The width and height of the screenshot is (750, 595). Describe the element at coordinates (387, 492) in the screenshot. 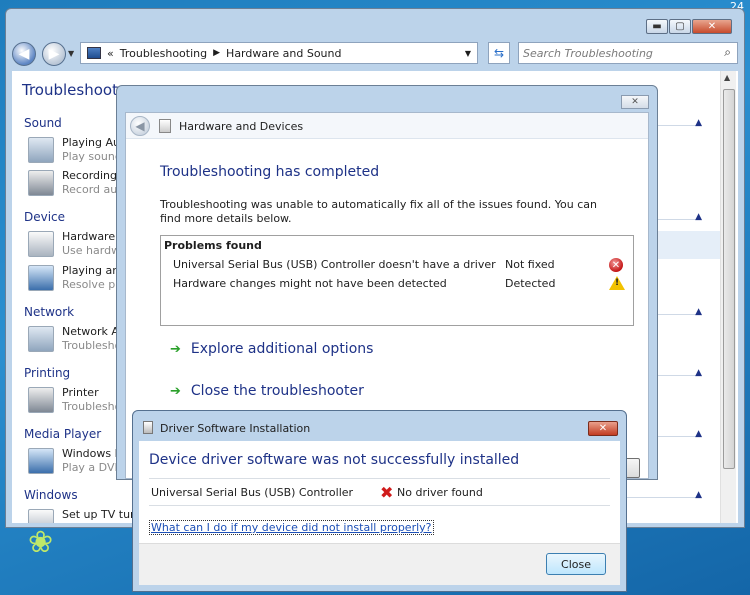

I see `failure-x-icon: ✖` at that location.